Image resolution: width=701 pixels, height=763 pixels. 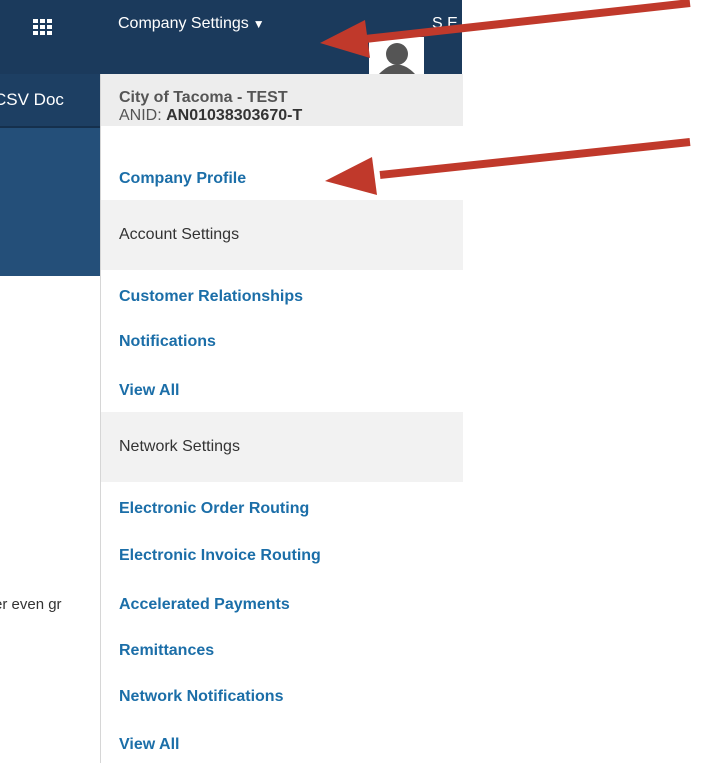 What do you see at coordinates (505, 29) in the screenshot?
I see `arrow-to-company-settings` at bounding box center [505, 29].